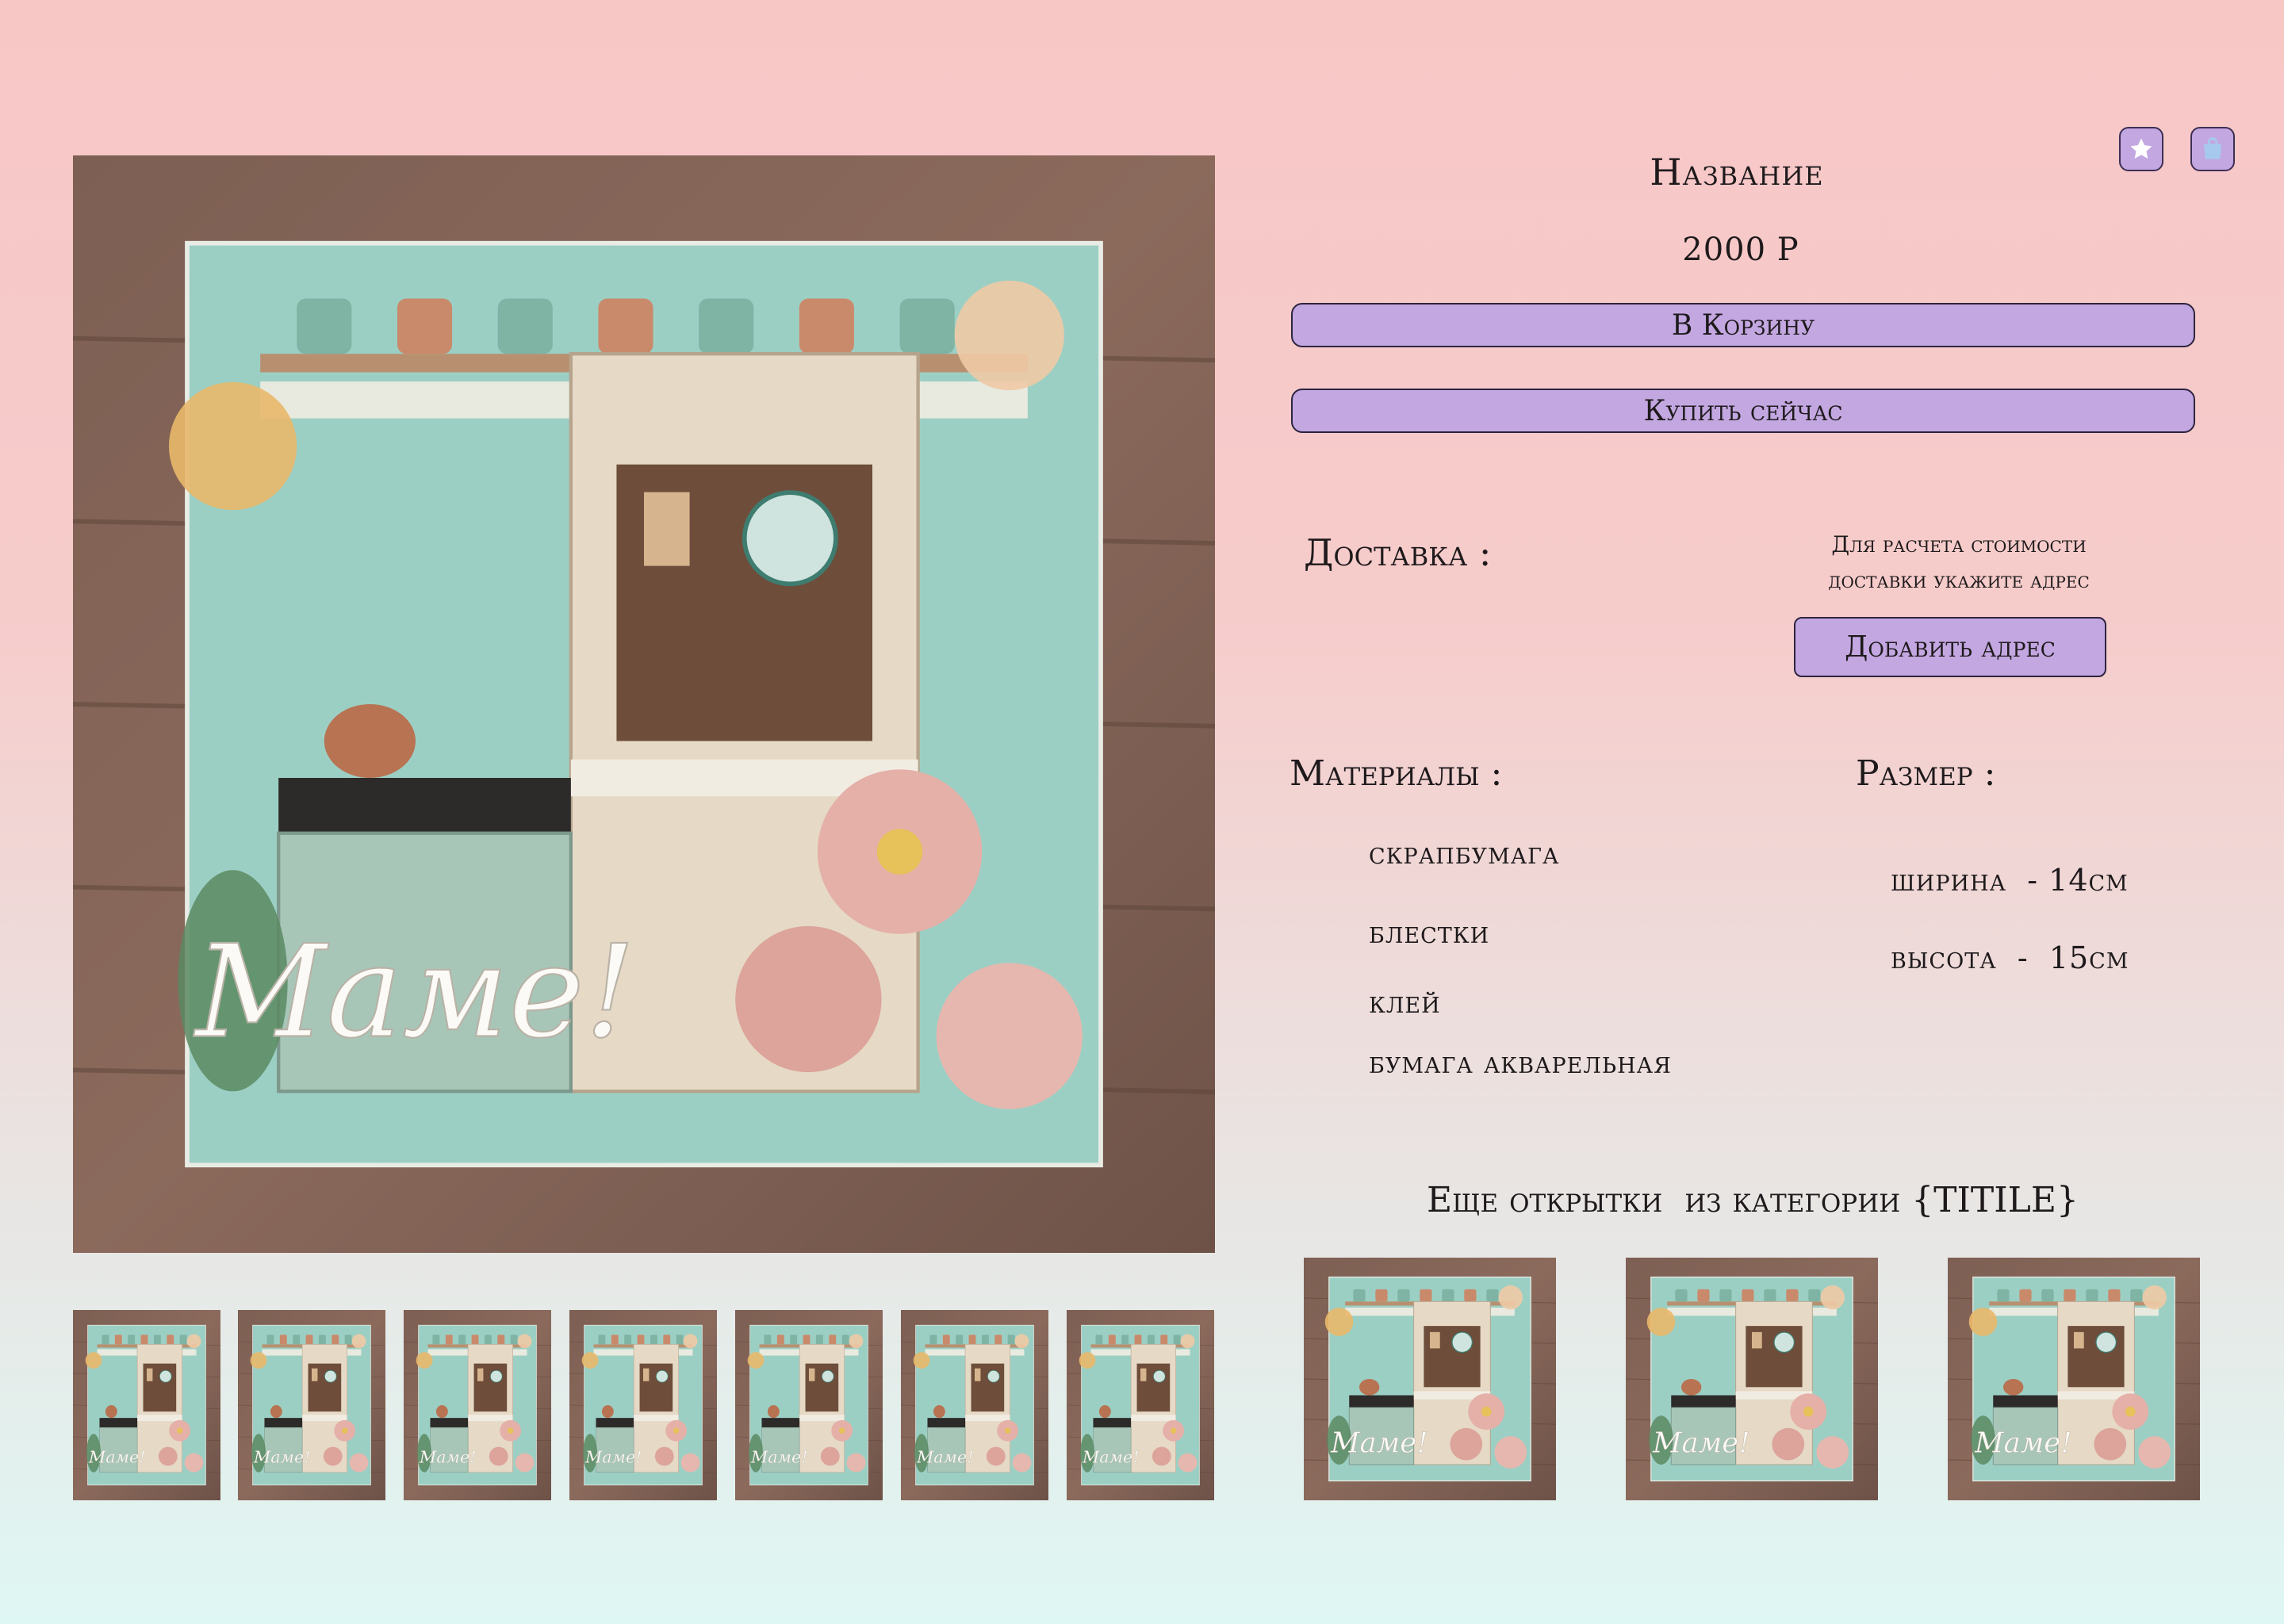 This screenshot has width=2284, height=1624. What do you see at coordinates (1740, 250) in the screenshot?
I see `product-price: 2000 Р` at bounding box center [1740, 250].